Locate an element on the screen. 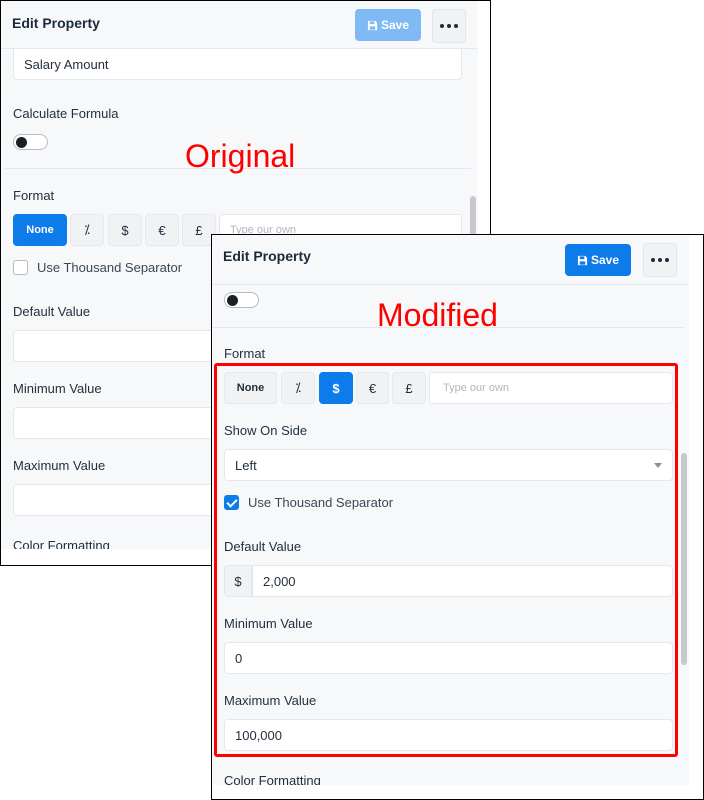  default-value-label: Default Value is located at coordinates (52, 311).